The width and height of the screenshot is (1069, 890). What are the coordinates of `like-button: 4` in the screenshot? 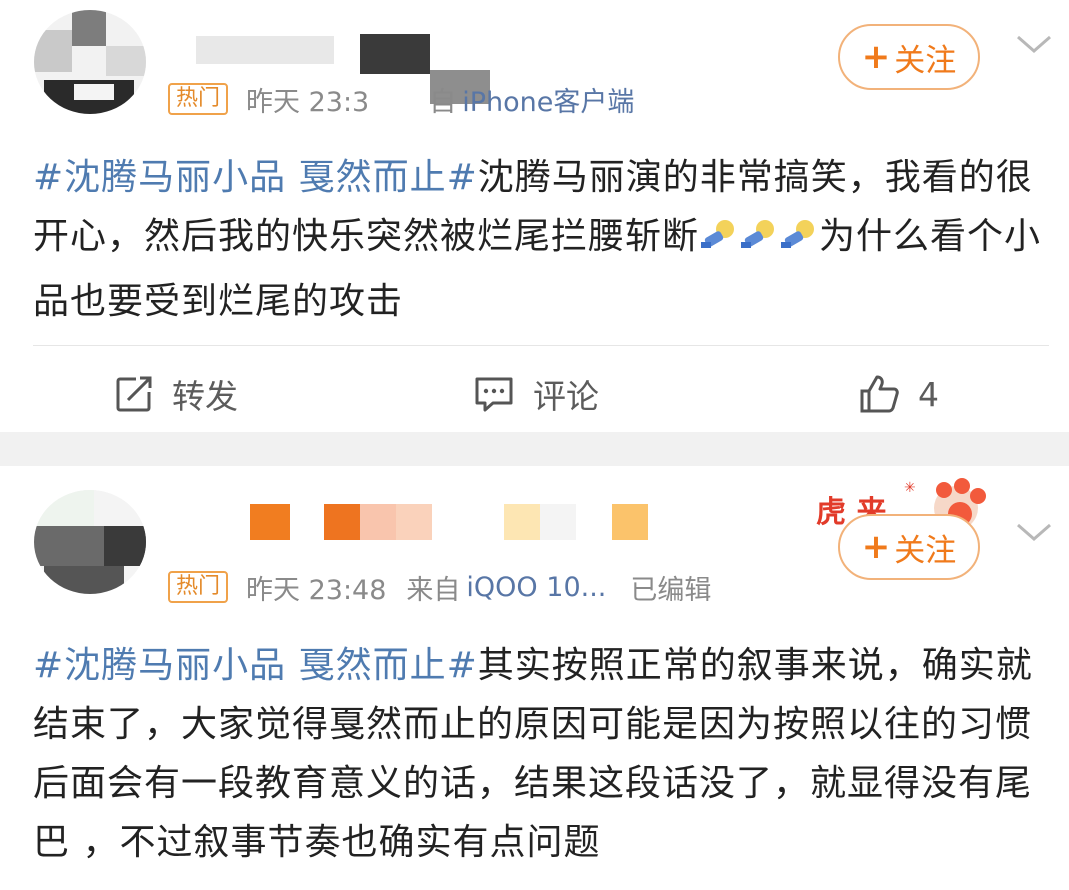 It's located at (898, 394).